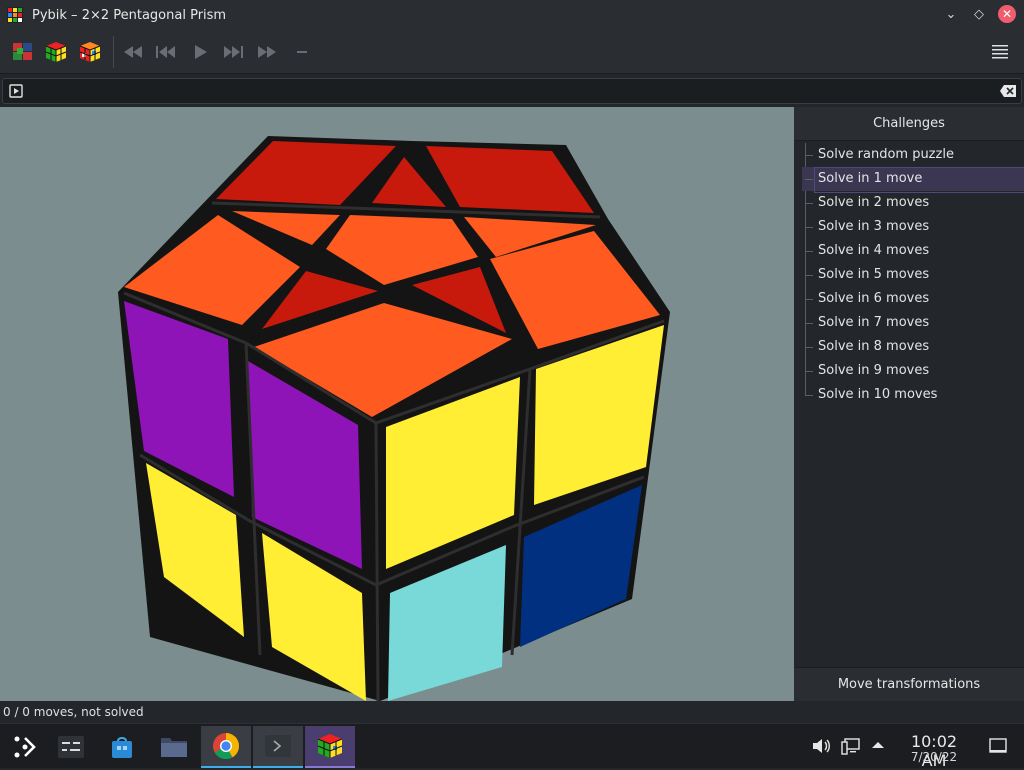 The height and width of the screenshot is (770, 1024). I want to click on move-status-text: 0 / 0 moves, not solved, so click(73, 712).